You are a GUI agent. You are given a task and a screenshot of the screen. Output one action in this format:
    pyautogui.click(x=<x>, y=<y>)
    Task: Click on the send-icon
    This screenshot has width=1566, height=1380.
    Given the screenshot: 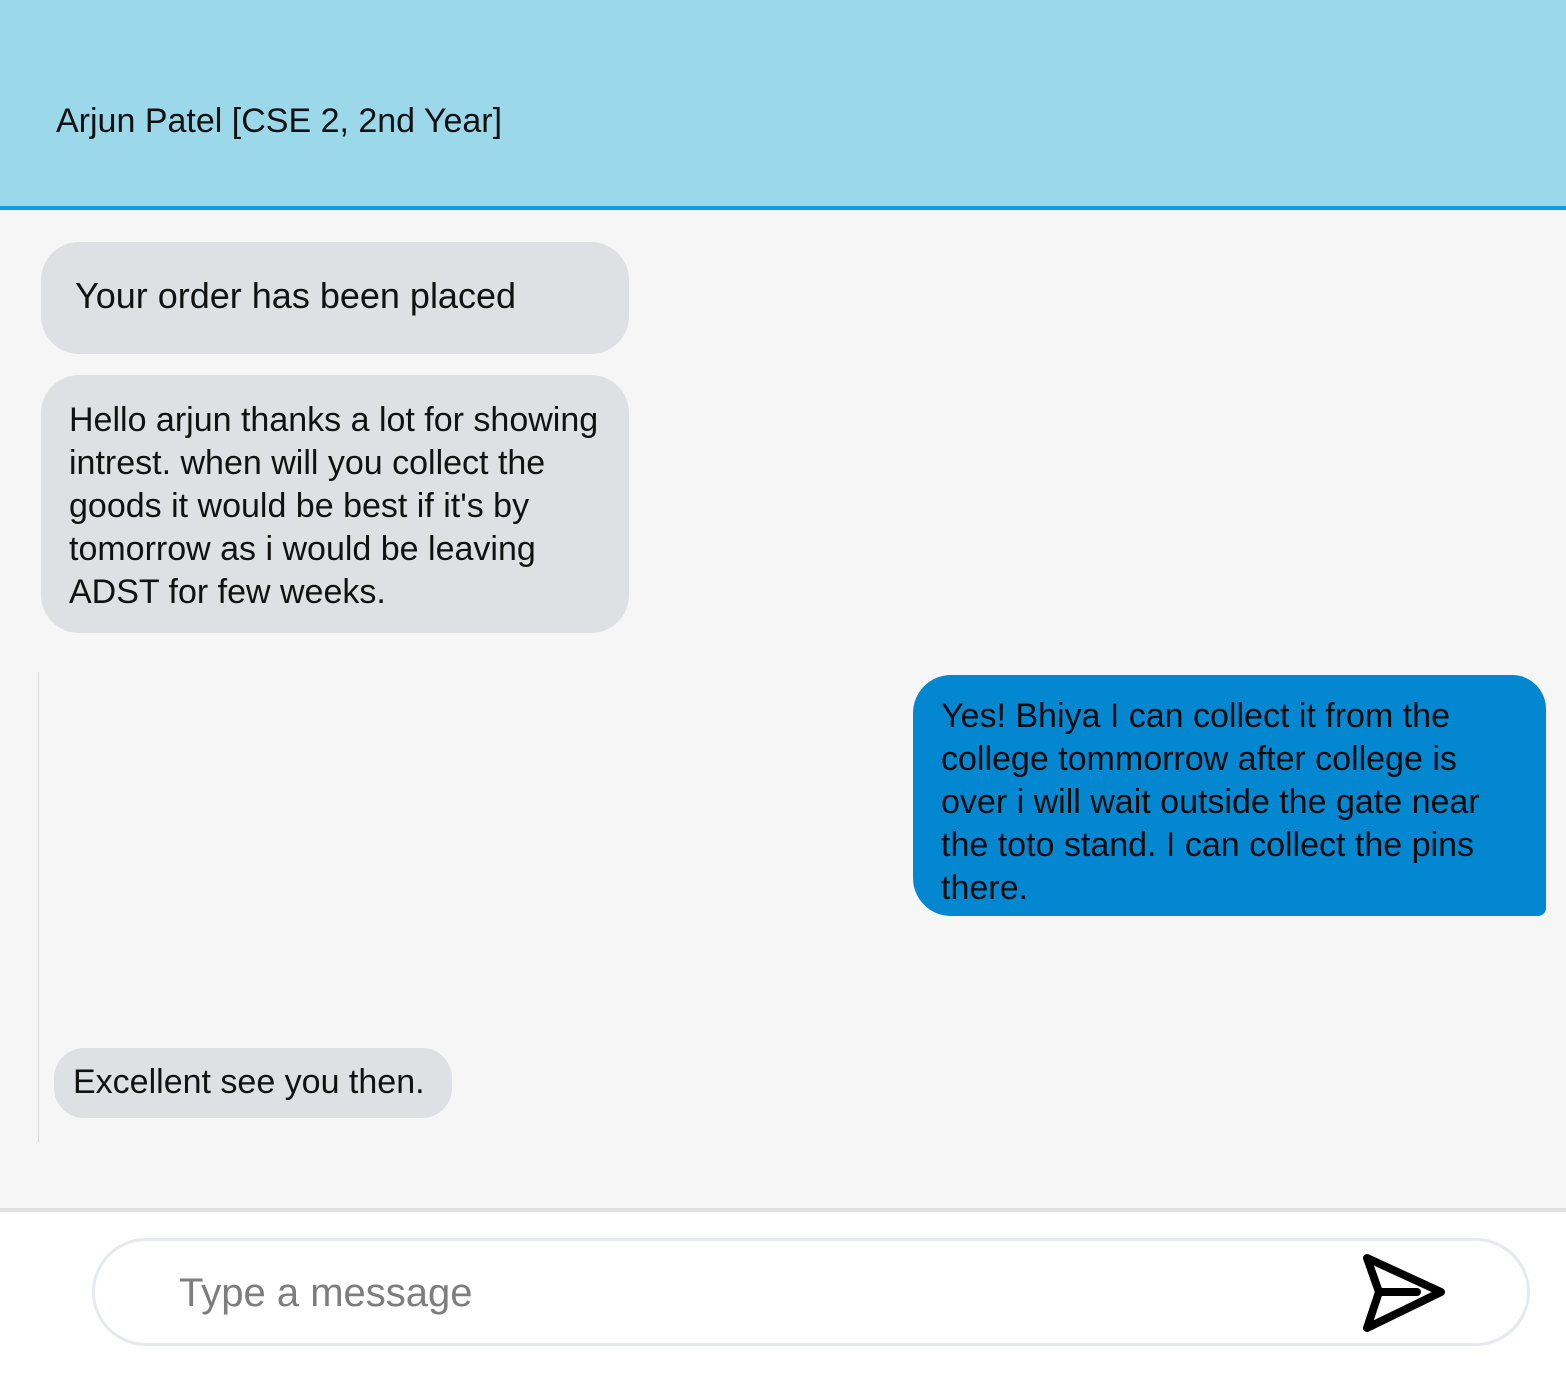 What is the action you would take?
    pyautogui.click(x=1404, y=1293)
    